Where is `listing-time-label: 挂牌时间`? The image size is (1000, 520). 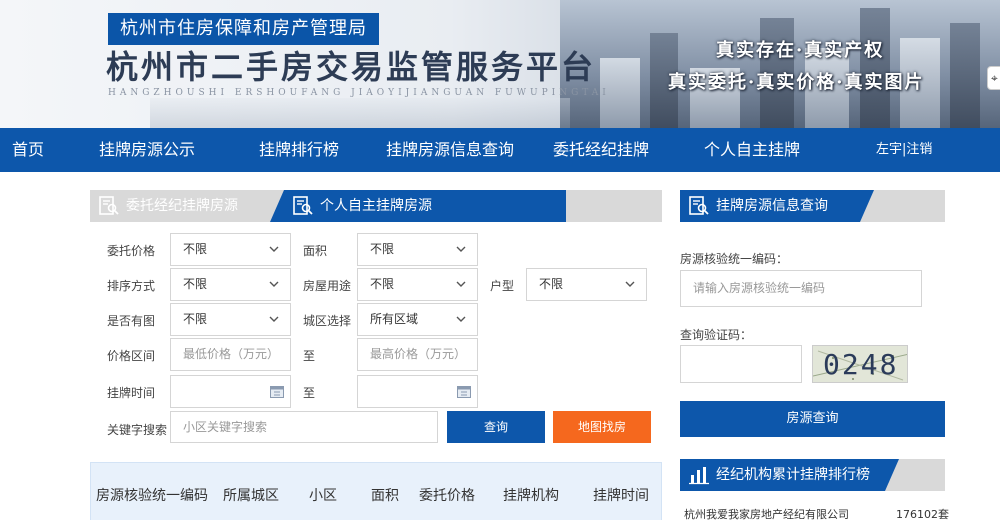 listing-time-label: 挂牌时间 is located at coordinates (131, 393).